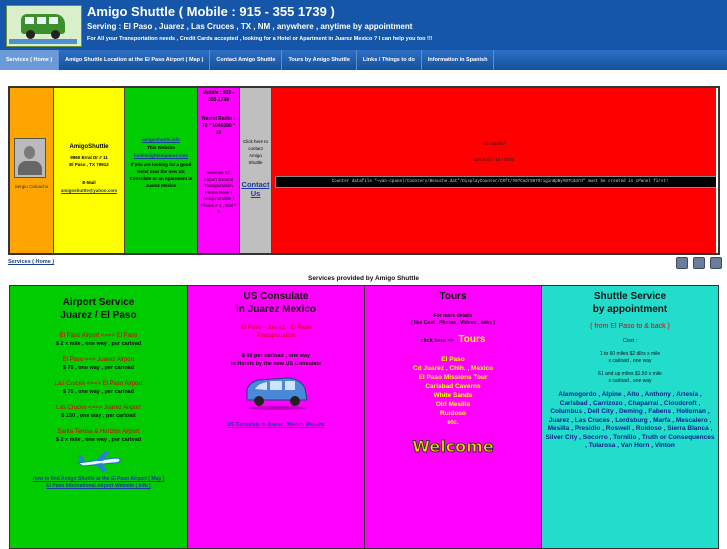  Describe the element at coordinates (276, 309) in the screenshot. I see `consulate-title-2: in Juarez Mexico` at that location.